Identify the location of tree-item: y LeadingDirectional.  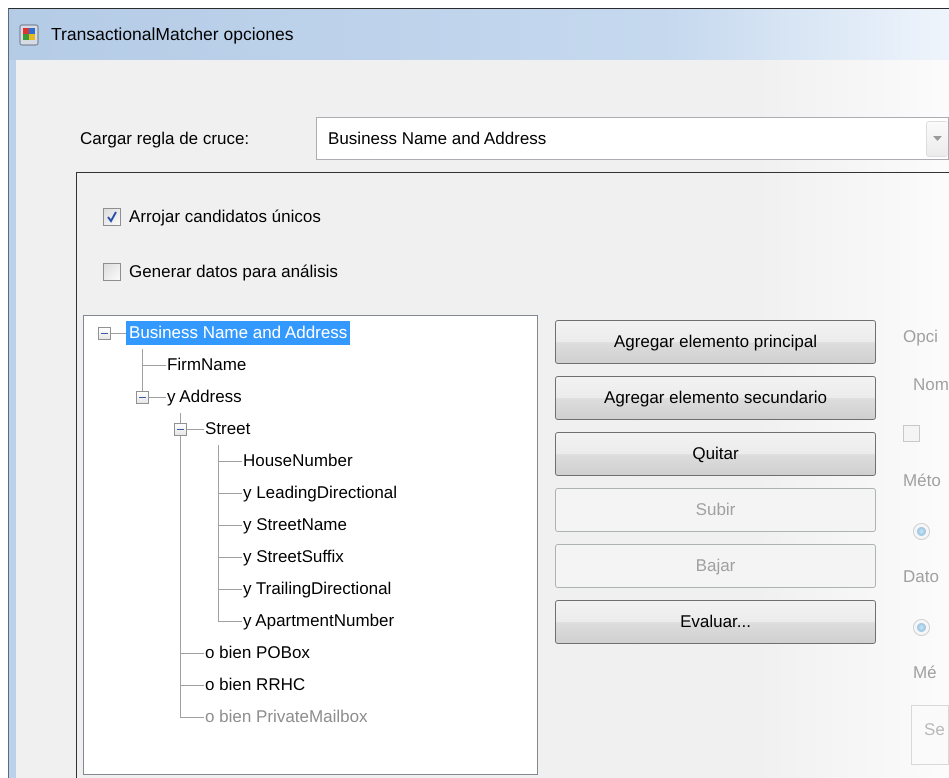
(320, 493).